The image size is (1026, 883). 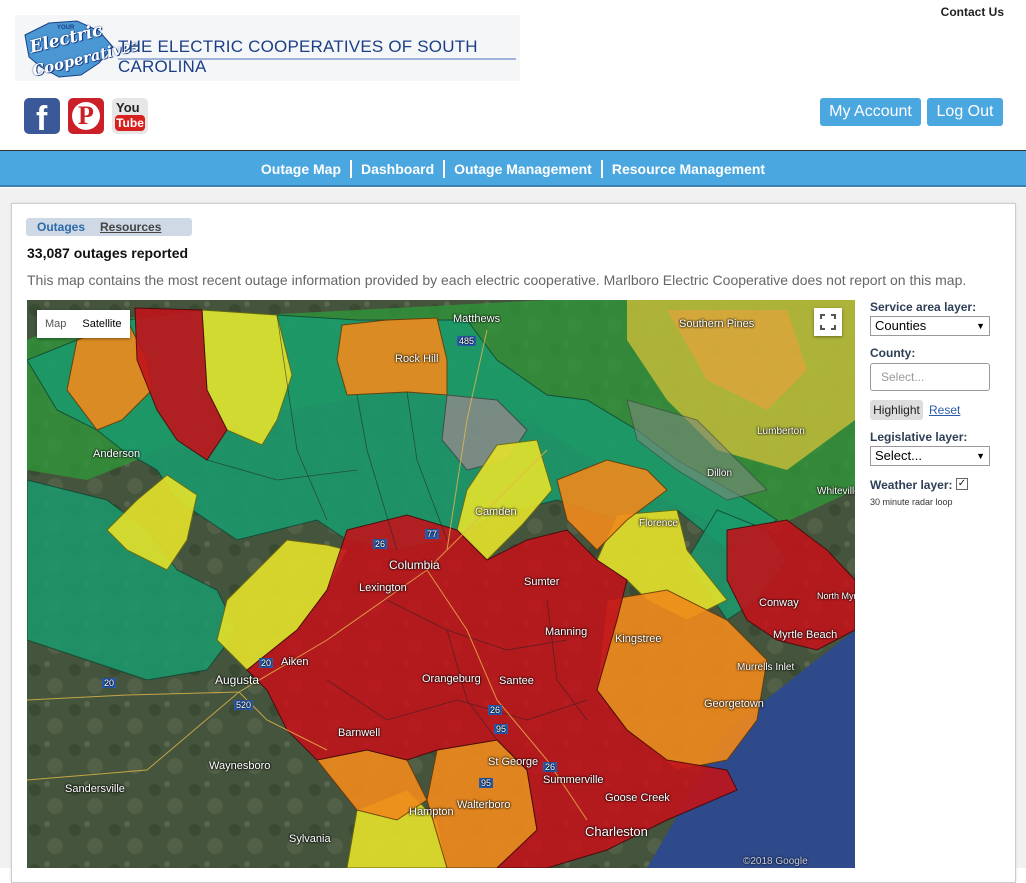 I want to click on service-area-select: Counties ▼, so click(x=930, y=326).